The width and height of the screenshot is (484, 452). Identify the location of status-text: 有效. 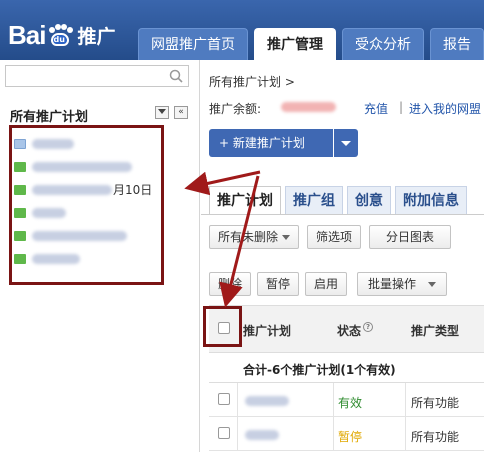
(350, 403).